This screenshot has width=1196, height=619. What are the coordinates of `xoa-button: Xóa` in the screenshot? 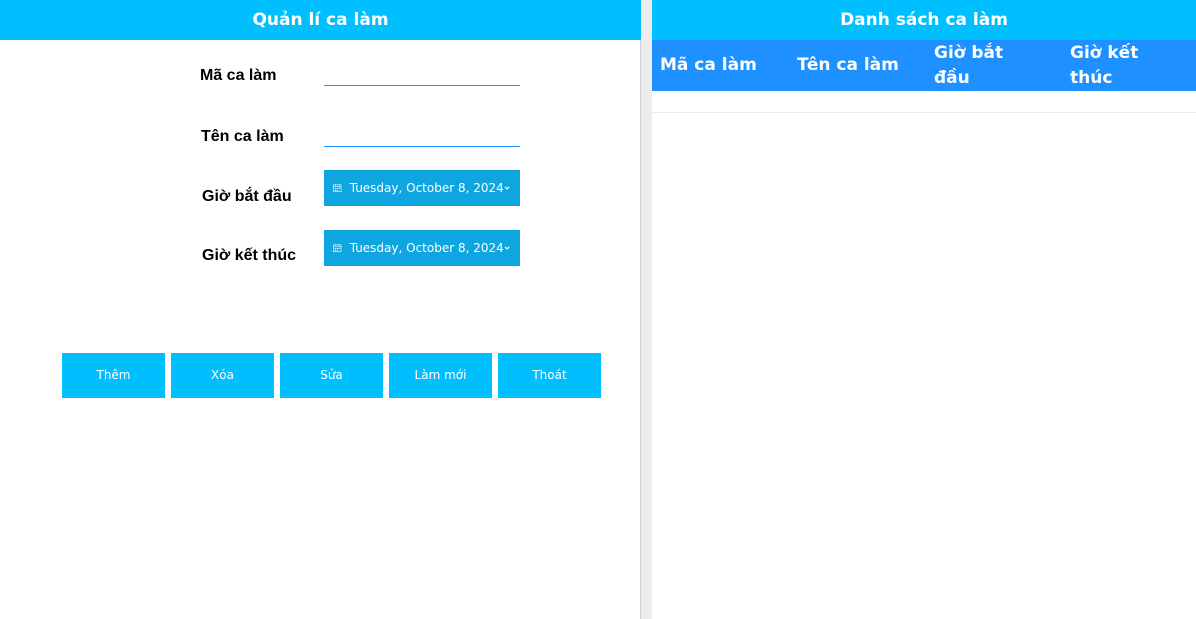 It's located at (222, 375).